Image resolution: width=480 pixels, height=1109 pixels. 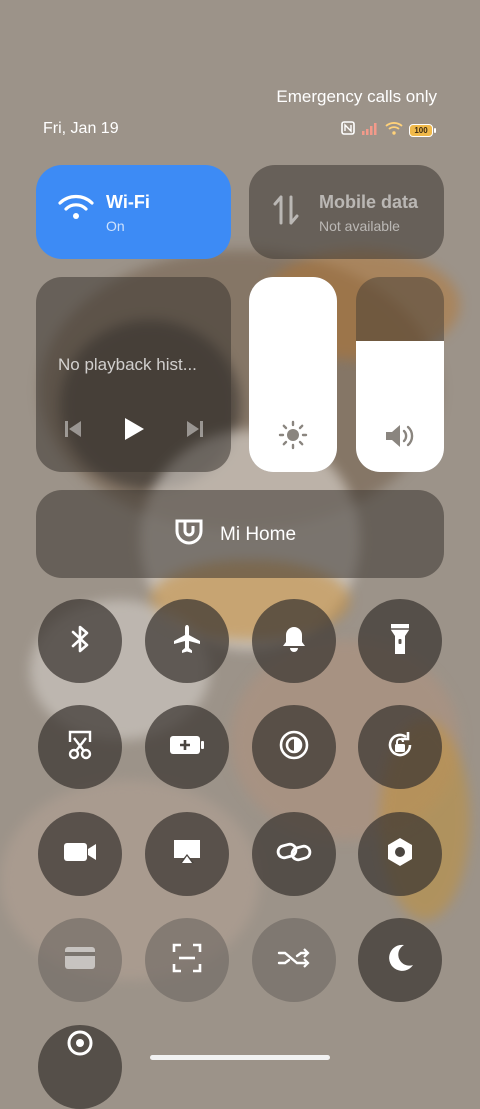 I want to click on volume-icon, so click(x=400, y=436).